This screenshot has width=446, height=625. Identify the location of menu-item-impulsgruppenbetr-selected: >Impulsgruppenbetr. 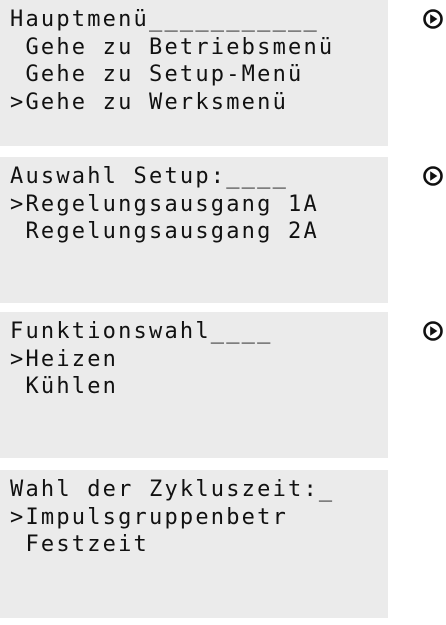
(199, 518).